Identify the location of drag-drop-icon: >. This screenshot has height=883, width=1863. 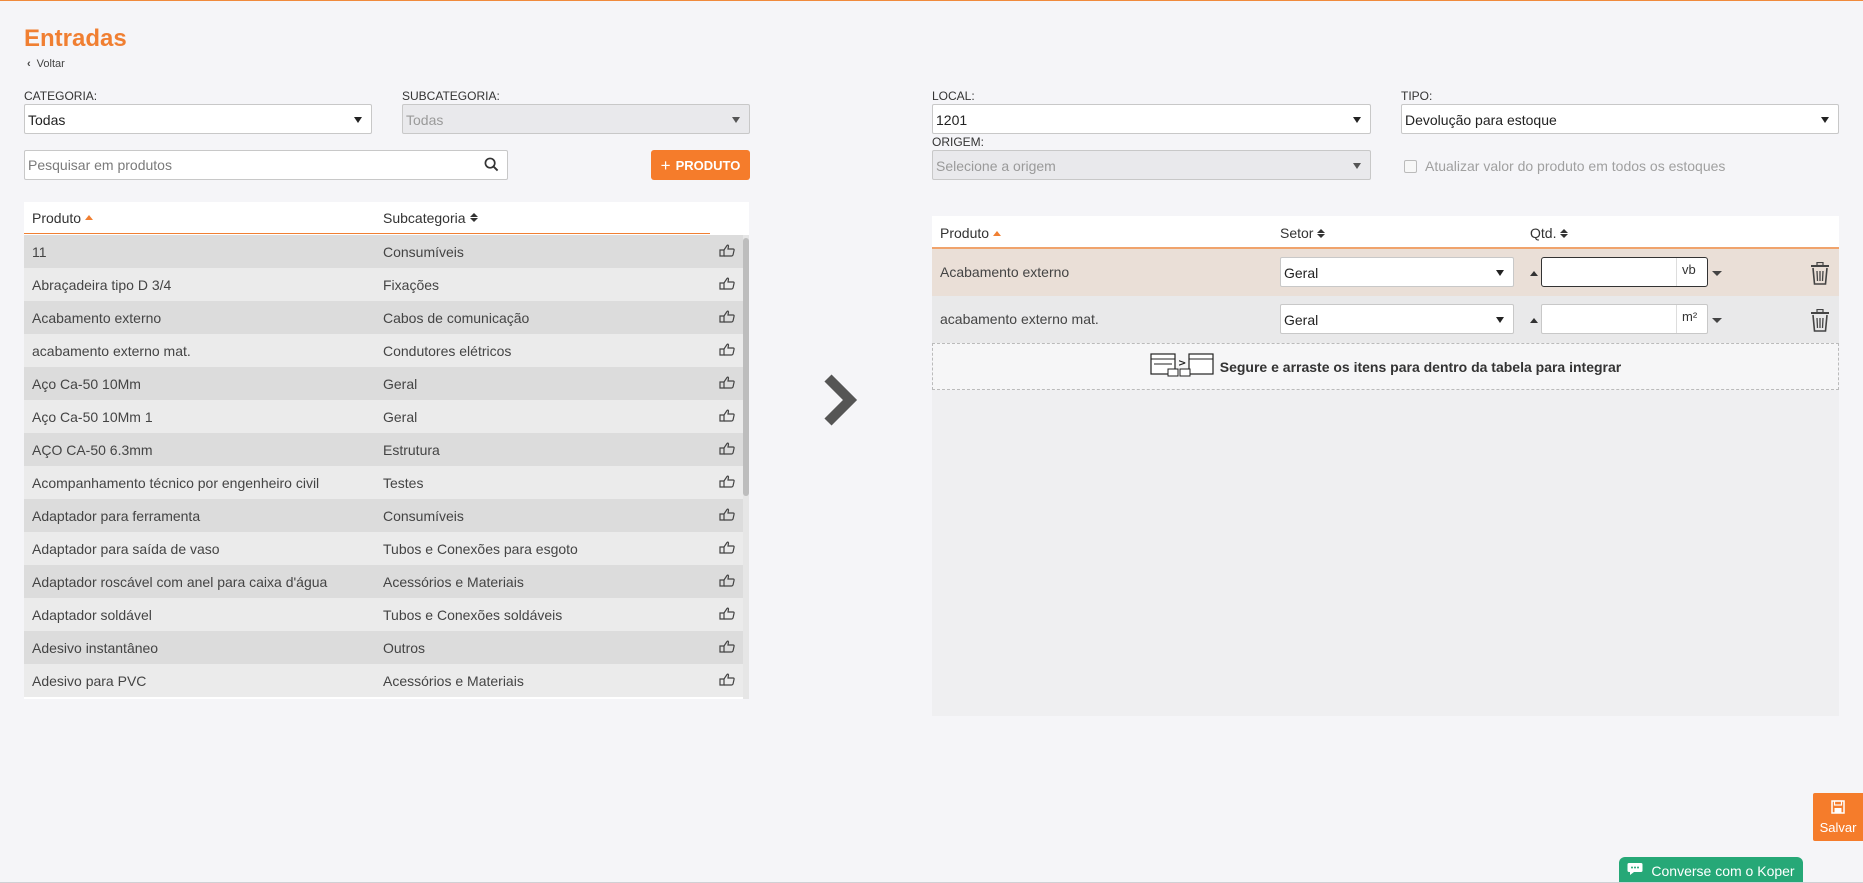
(1182, 366).